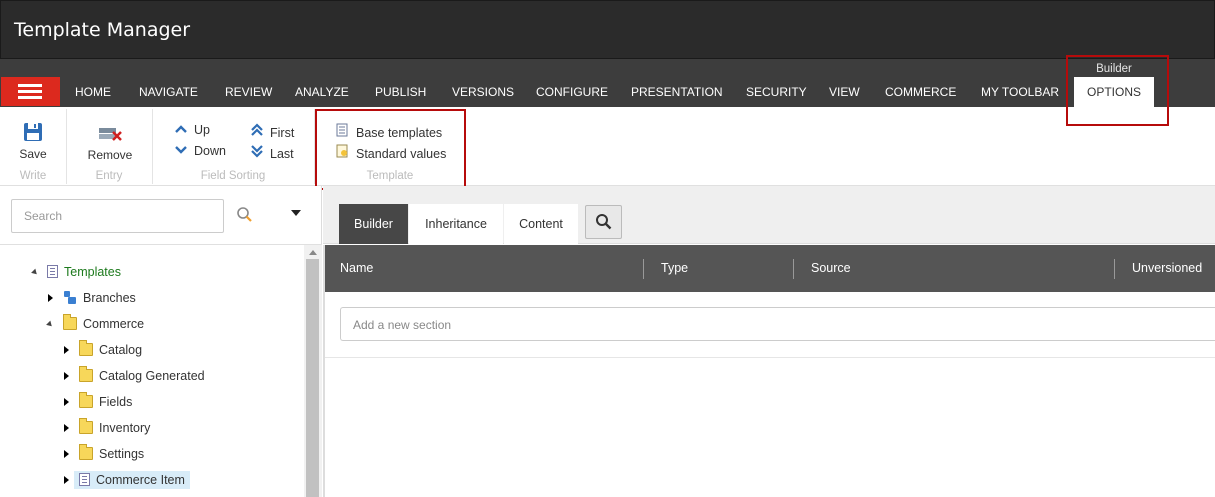 The height and width of the screenshot is (497, 1215). What do you see at coordinates (51, 298) in the screenshot?
I see `tree-toggle-branches` at bounding box center [51, 298].